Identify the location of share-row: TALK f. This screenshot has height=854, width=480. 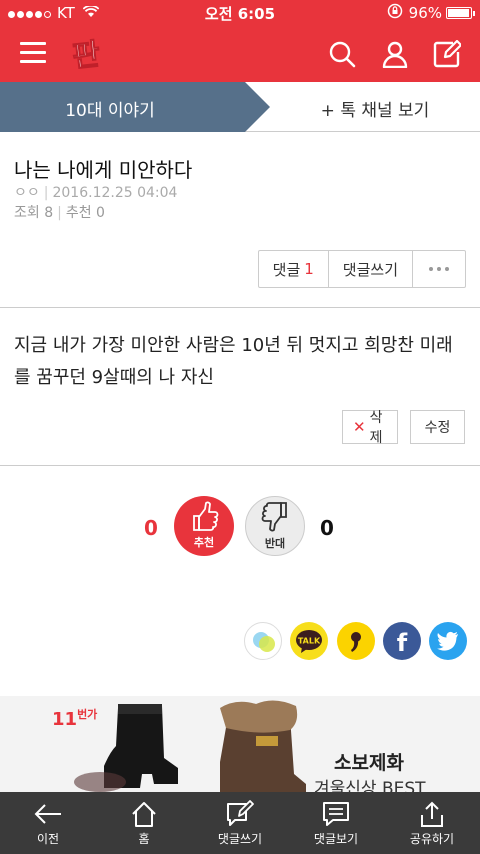
(240, 644).